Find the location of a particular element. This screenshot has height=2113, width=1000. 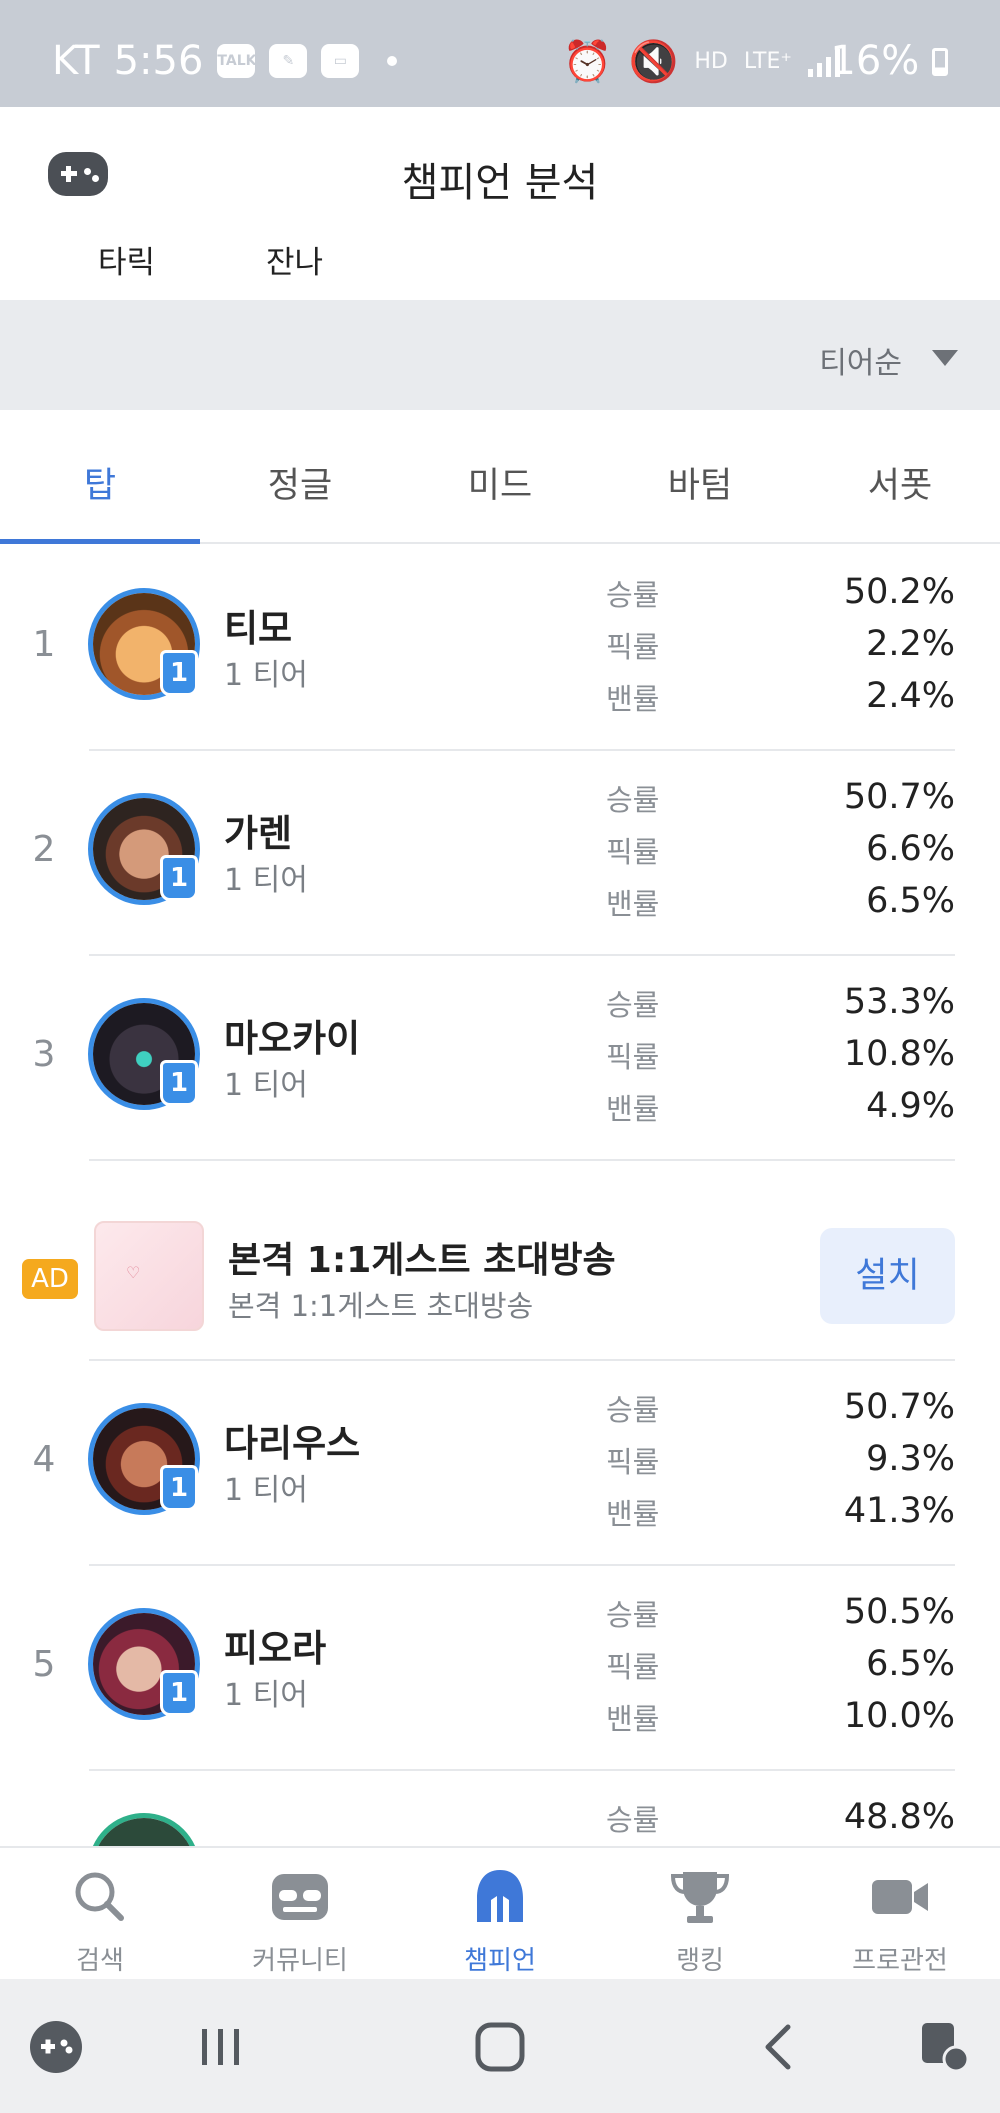

app-header: 챔피언 분석 타릭 잔나 is located at coordinates (500, 203).